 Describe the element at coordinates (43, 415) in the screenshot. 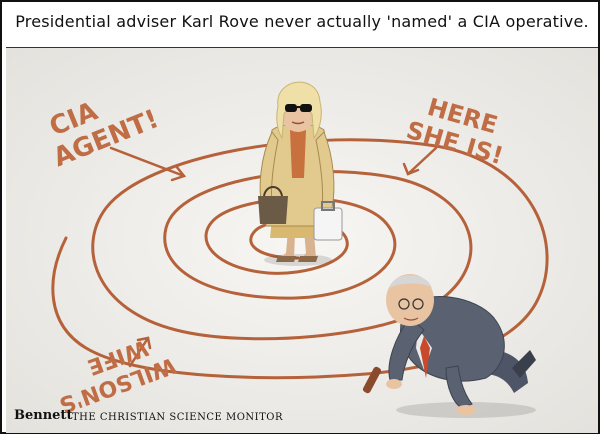

I see `artist-signature: Bennett` at that location.